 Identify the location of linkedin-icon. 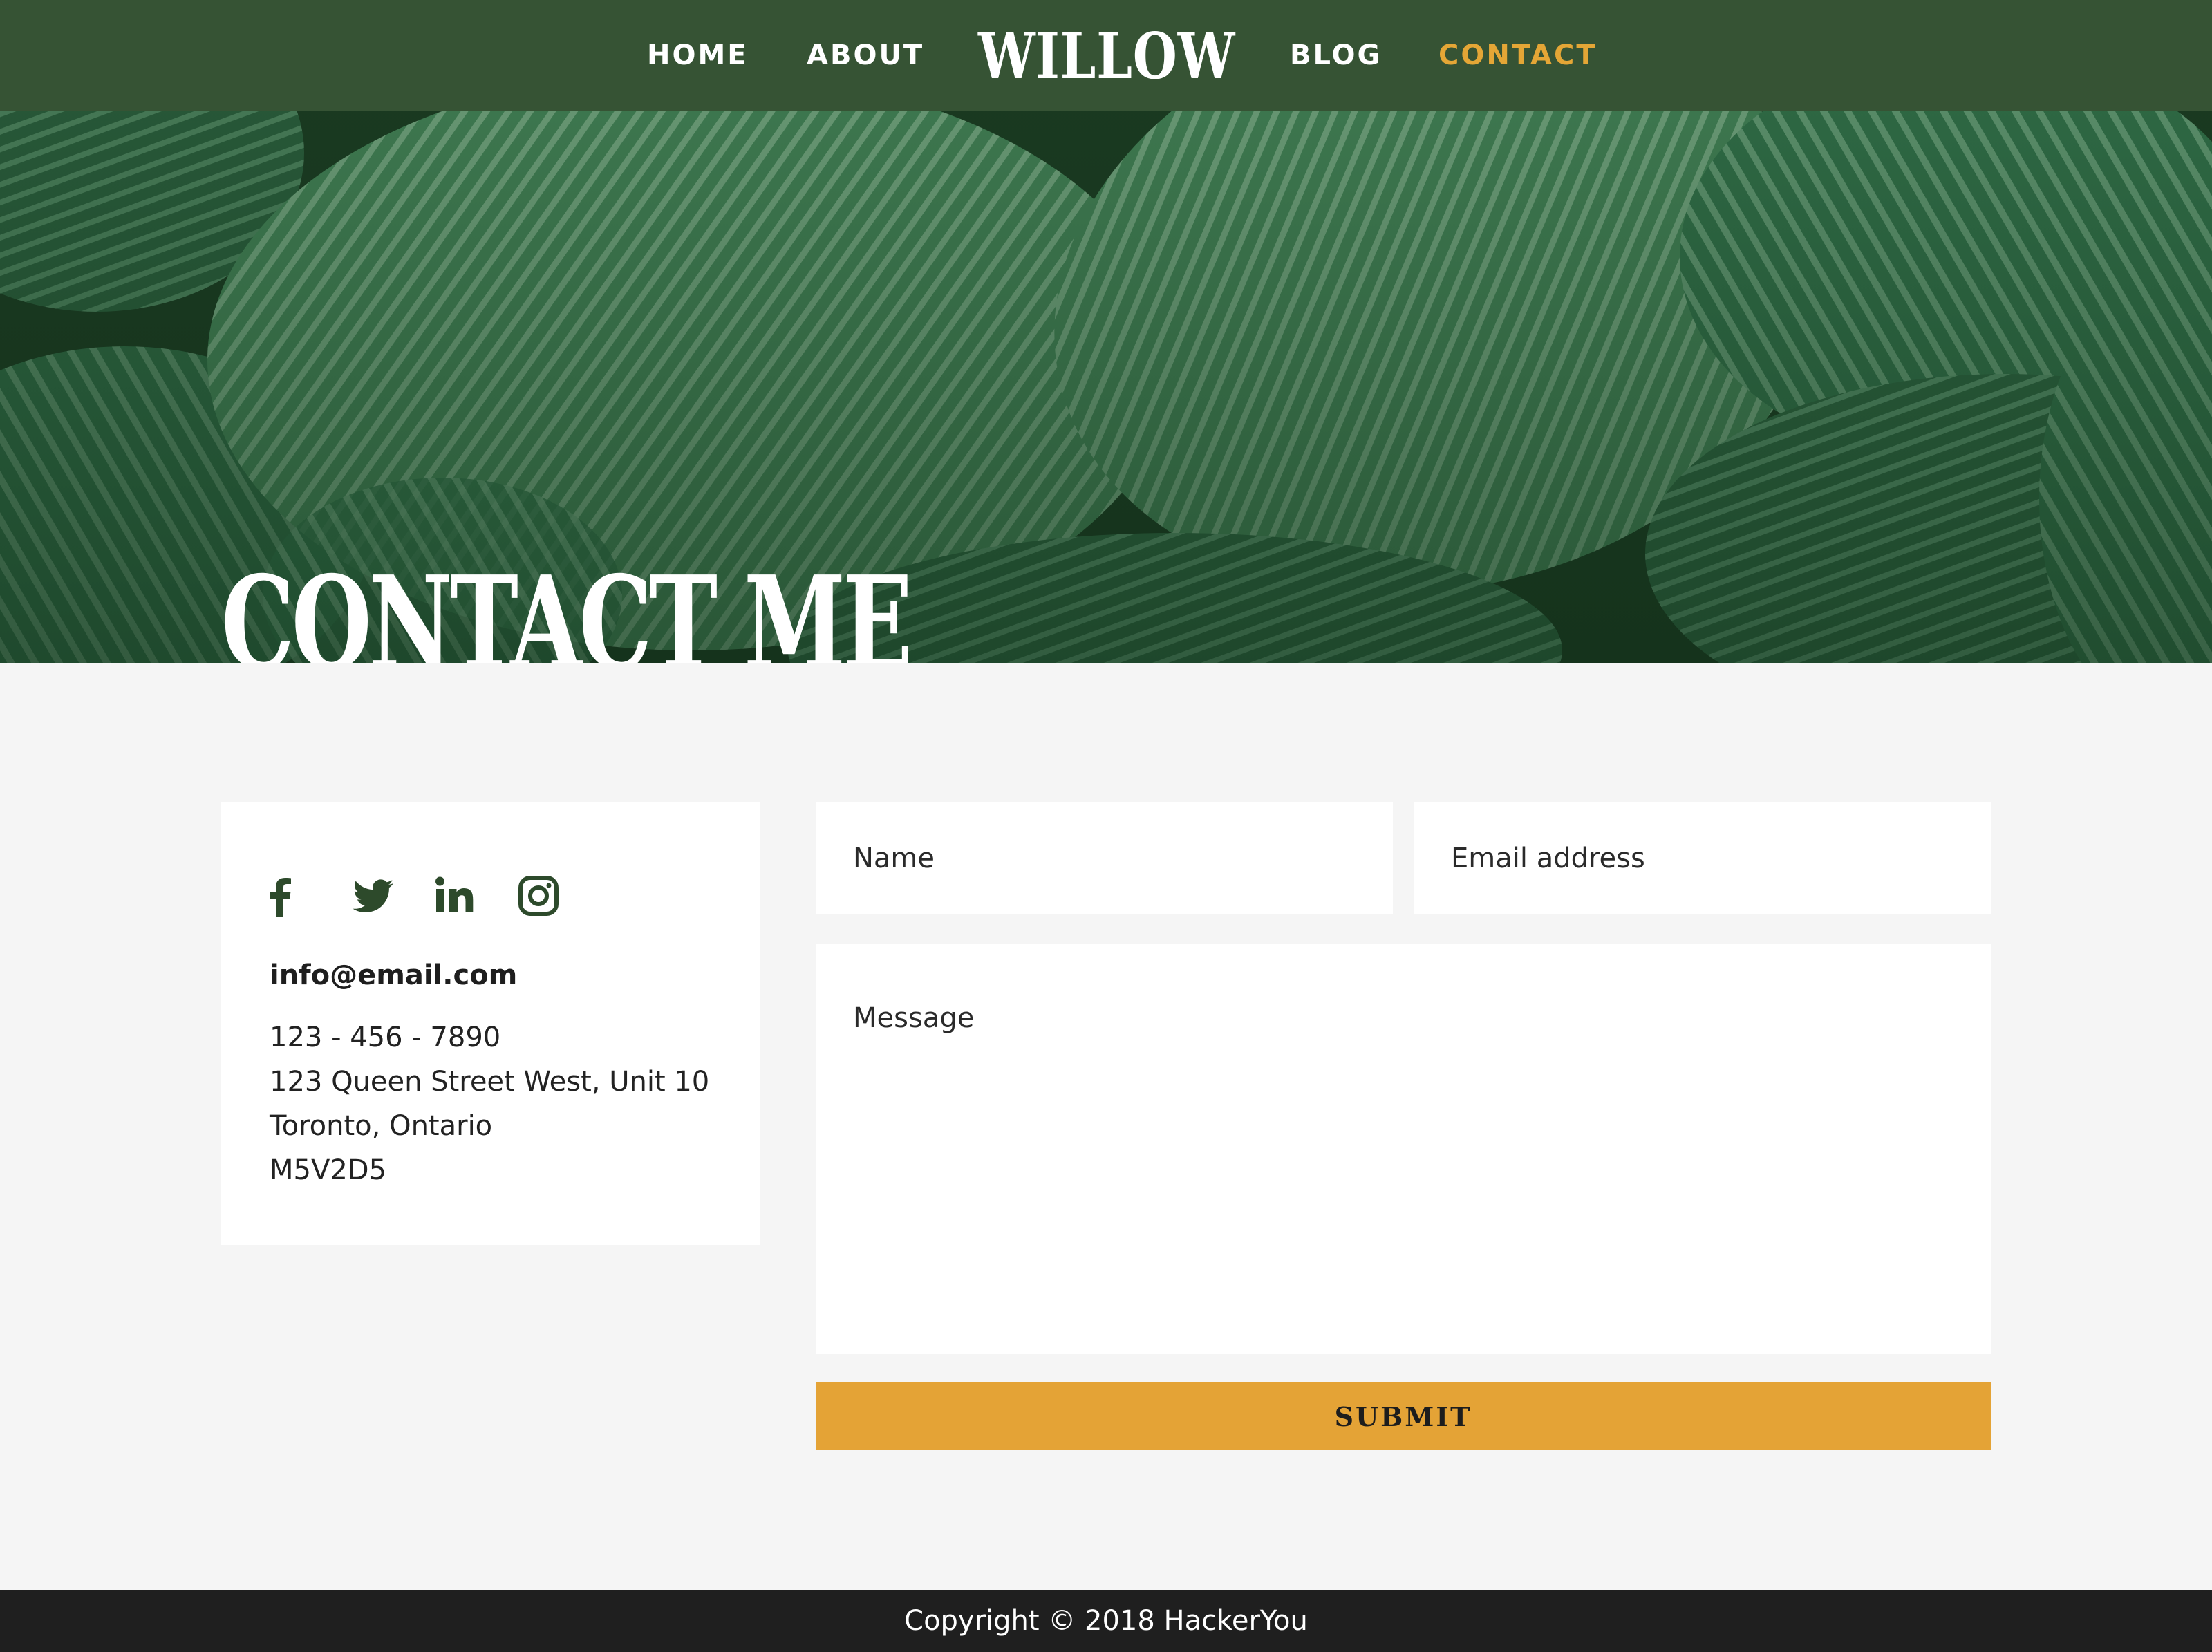
(455, 896).